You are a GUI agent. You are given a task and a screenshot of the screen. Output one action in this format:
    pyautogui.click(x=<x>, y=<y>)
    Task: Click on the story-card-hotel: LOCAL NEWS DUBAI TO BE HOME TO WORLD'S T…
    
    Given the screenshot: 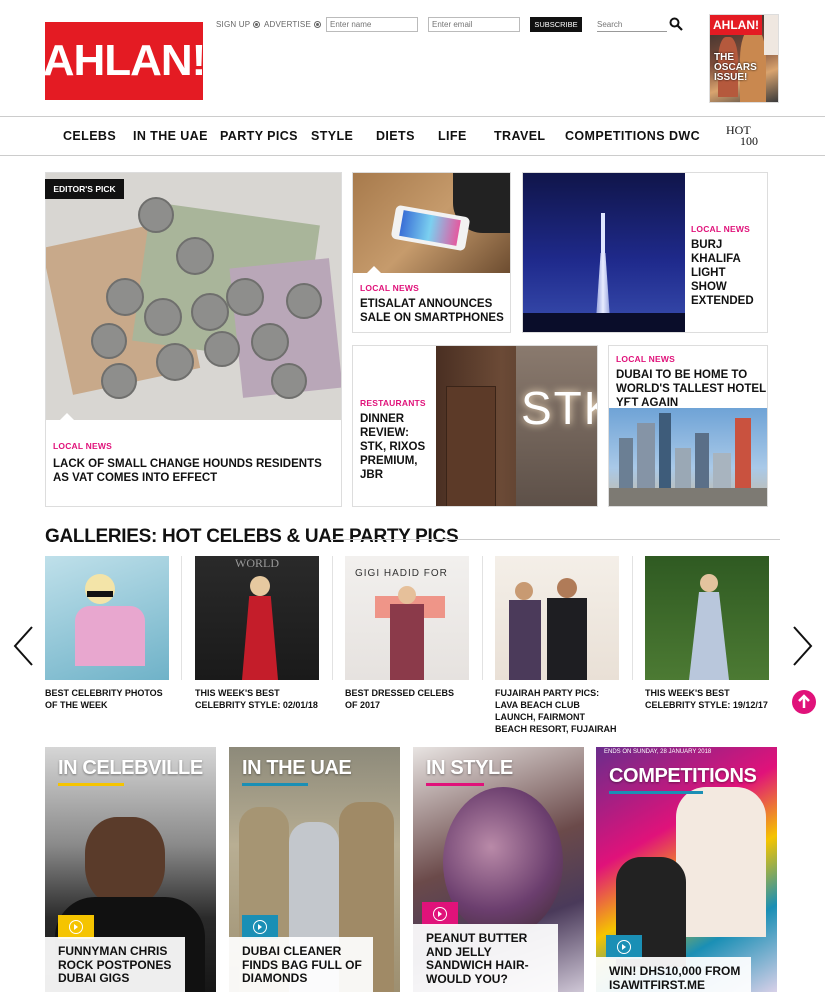 What is the action you would take?
    pyautogui.click(x=688, y=426)
    